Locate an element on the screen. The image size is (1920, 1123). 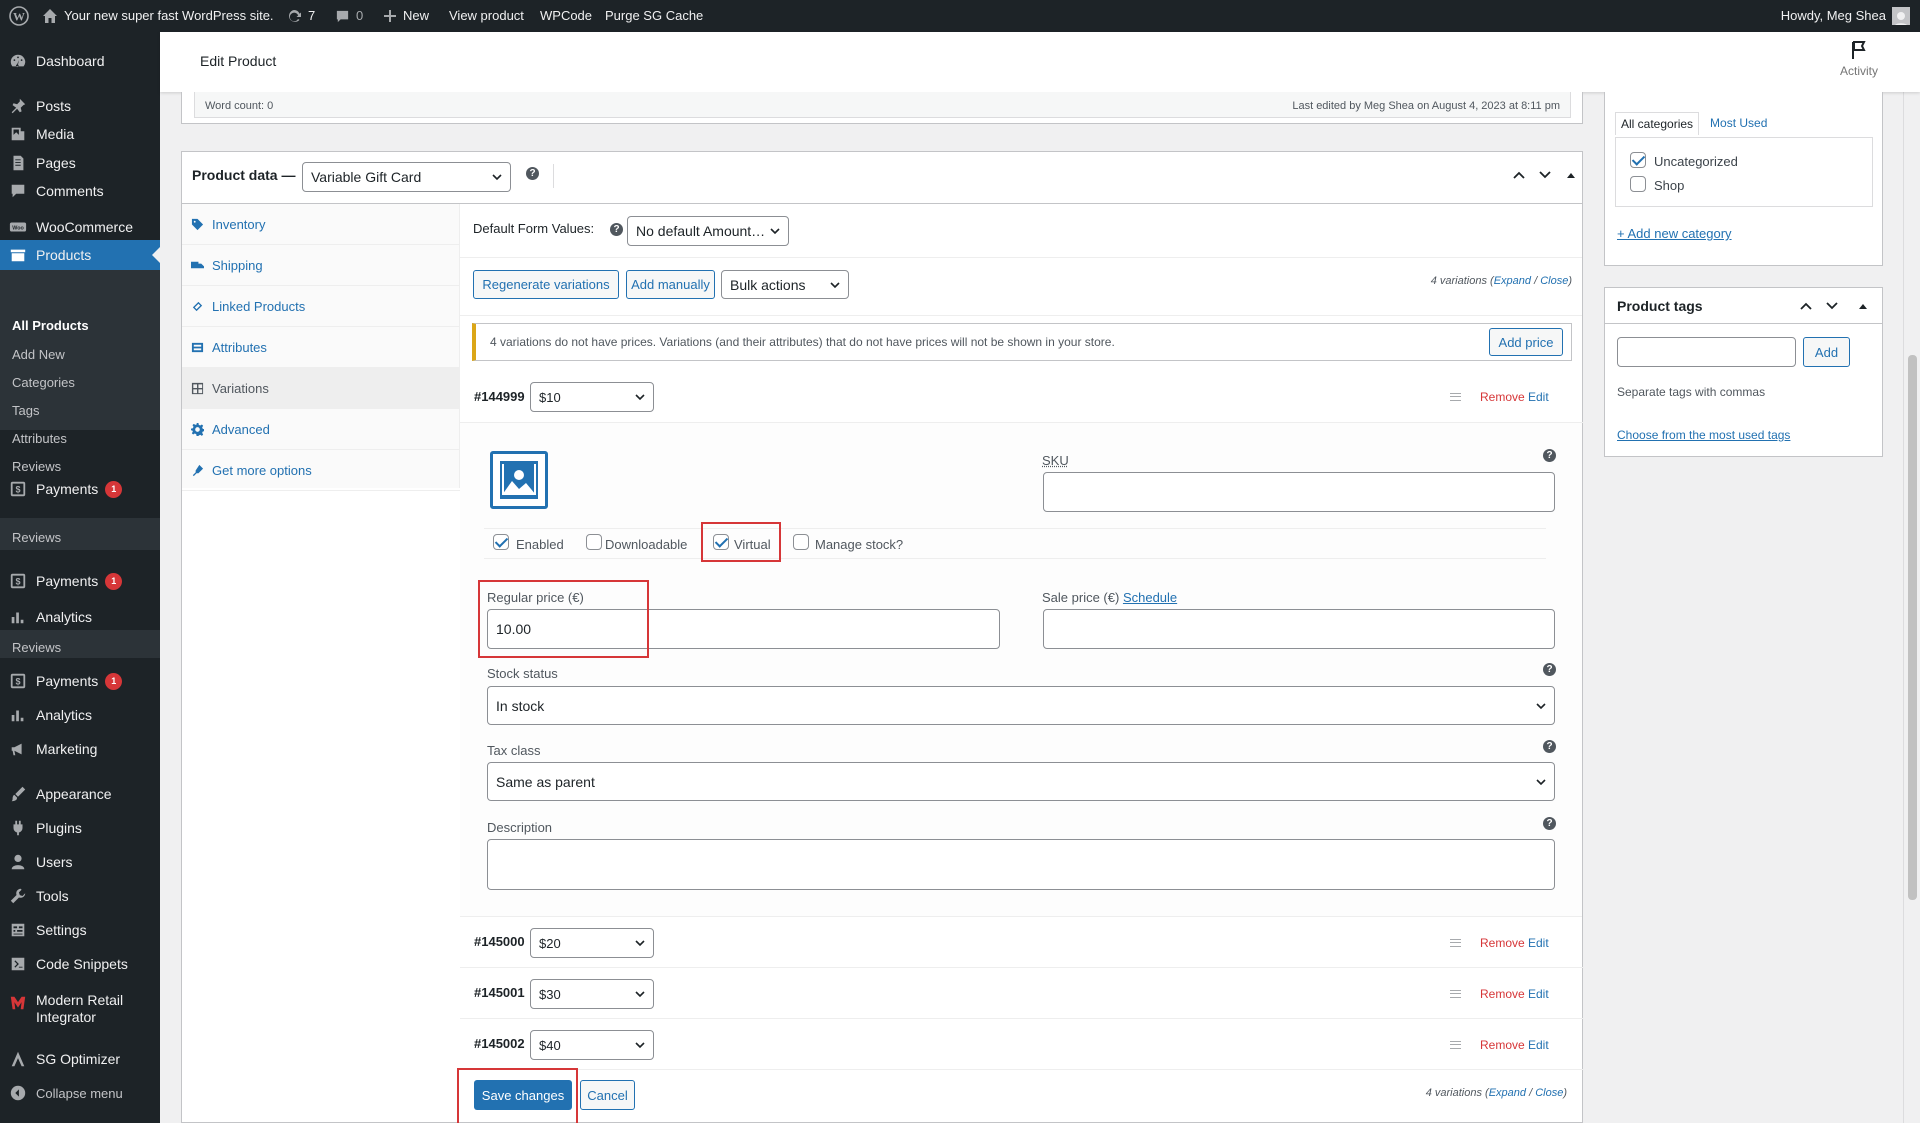
tax-class-help-icon: ? is located at coordinates (1549, 746).